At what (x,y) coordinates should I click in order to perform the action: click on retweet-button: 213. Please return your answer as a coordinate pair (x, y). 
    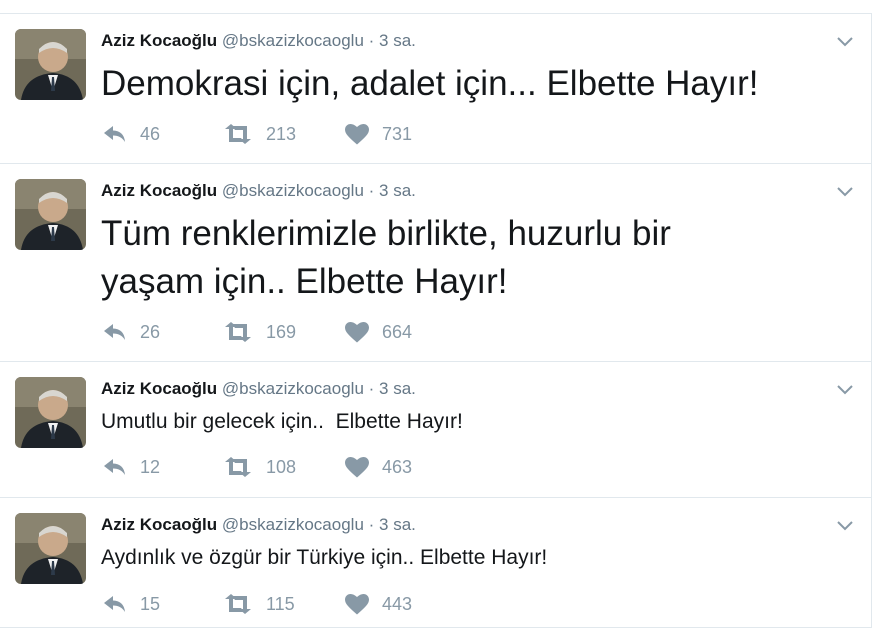
    Looking at the image, I should click on (259, 134).